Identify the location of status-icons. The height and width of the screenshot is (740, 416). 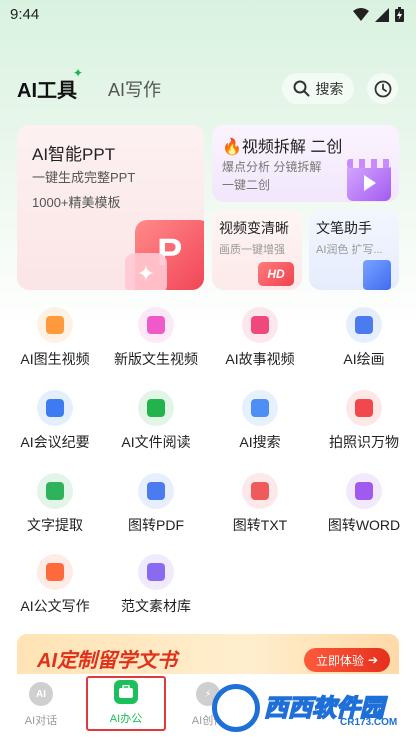
(378, 14).